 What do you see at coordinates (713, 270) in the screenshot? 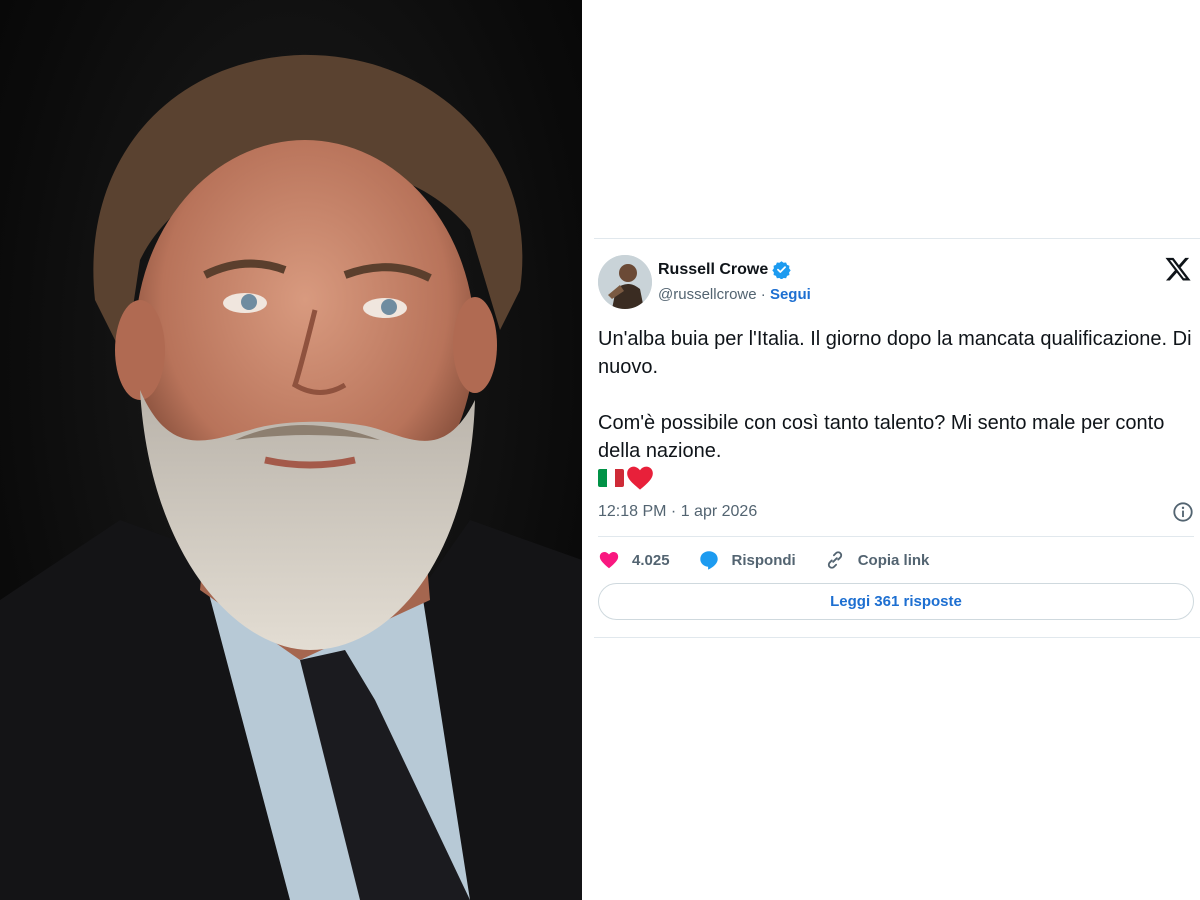
I see `author-name-text: Russell Crowe` at bounding box center [713, 270].